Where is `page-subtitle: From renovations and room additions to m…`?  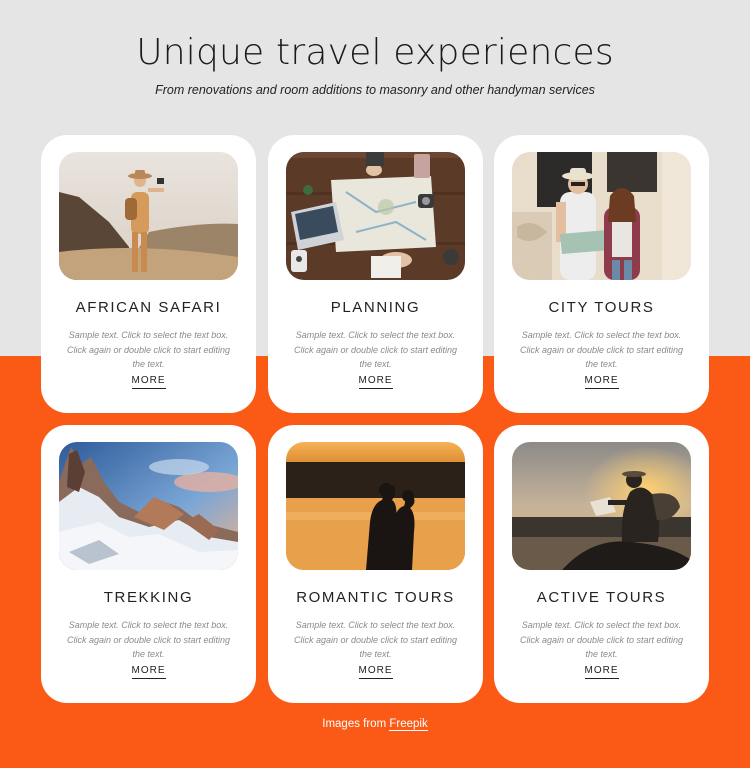
page-subtitle: From renovations and room additions to m… is located at coordinates (375, 90).